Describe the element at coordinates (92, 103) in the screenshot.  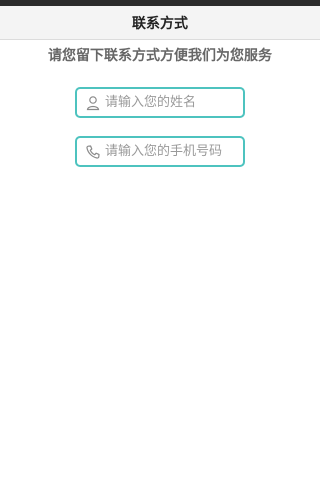
I see `user-icon` at that location.